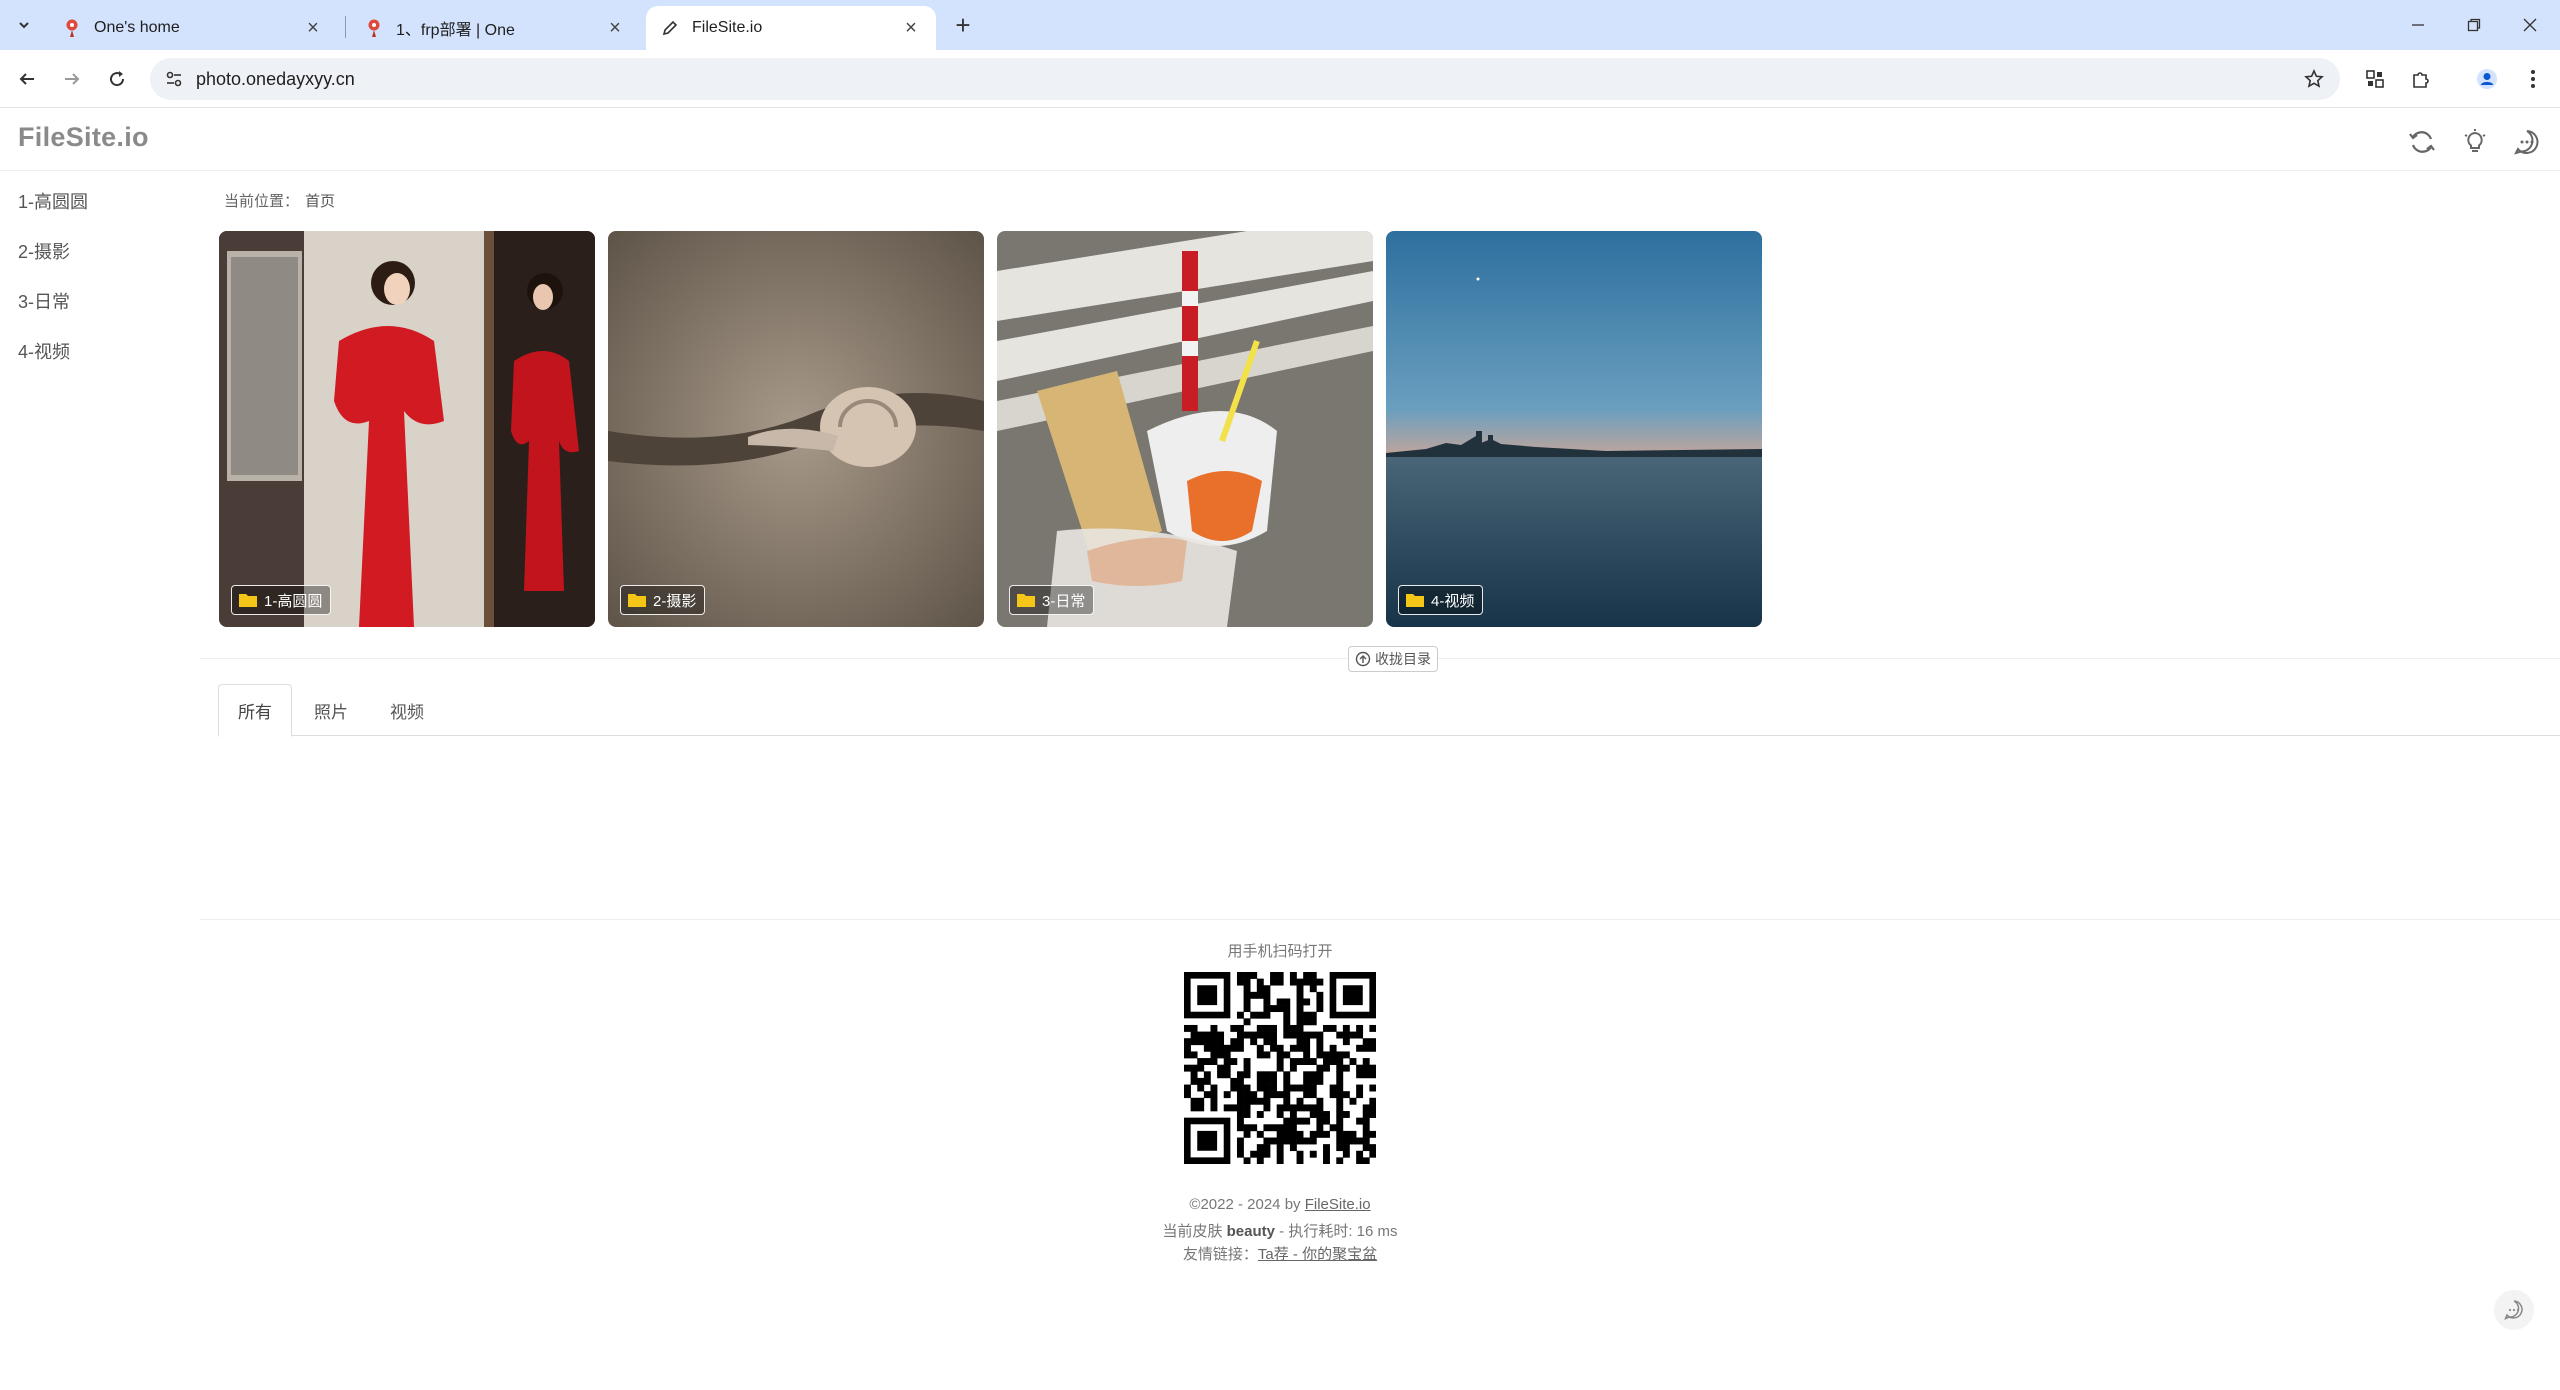 This screenshot has width=2560, height=1390. What do you see at coordinates (2530, 25) in the screenshot?
I see `close-window-icon` at bounding box center [2530, 25].